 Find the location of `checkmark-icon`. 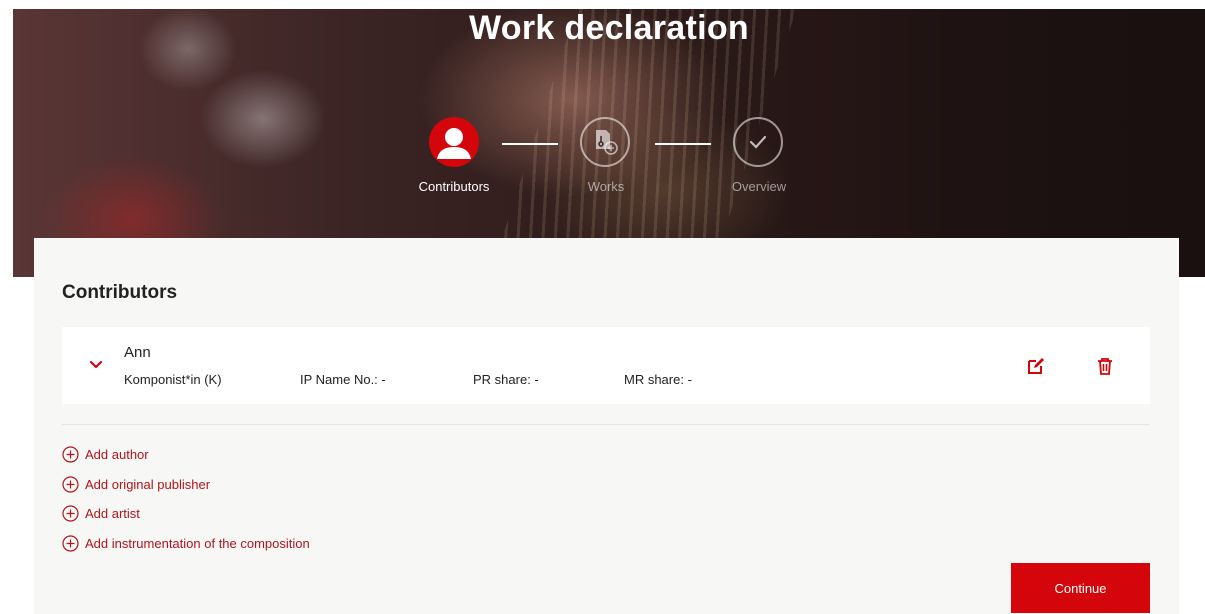

checkmark-icon is located at coordinates (758, 142).